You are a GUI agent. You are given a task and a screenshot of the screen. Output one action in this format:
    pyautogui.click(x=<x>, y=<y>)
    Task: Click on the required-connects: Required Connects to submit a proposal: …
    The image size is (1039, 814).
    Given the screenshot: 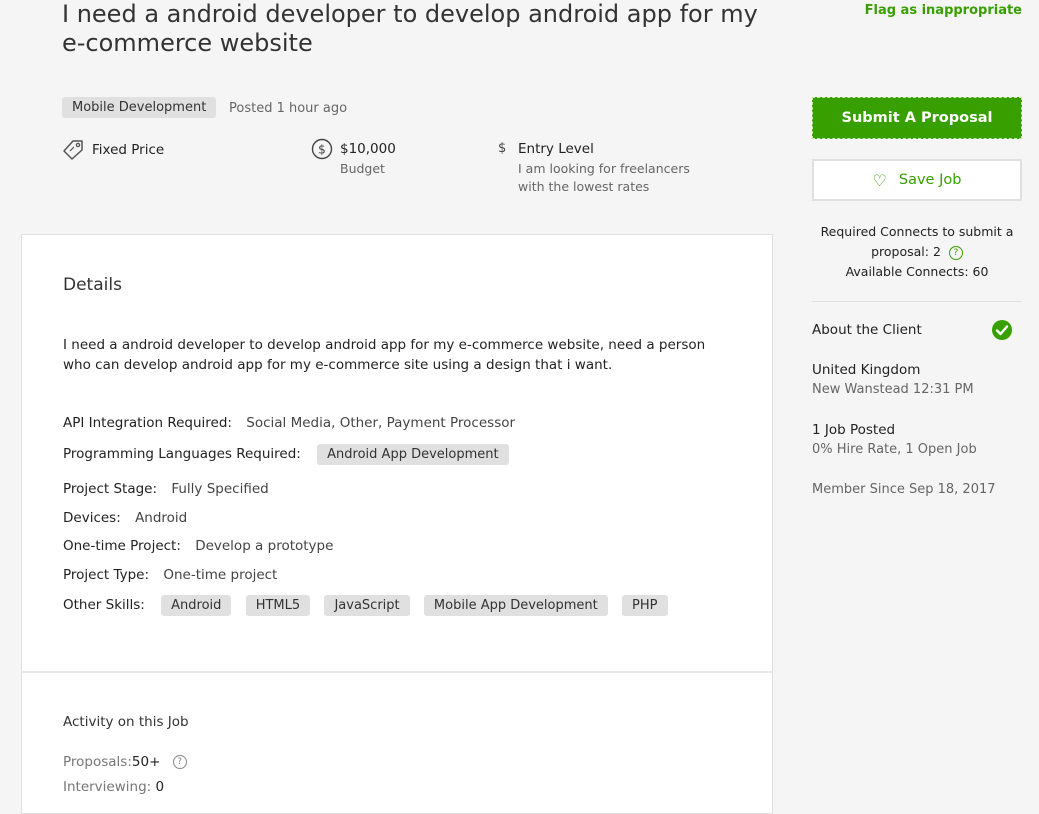 What is the action you would take?
    pyautogui.click(x=917, y=241)
    